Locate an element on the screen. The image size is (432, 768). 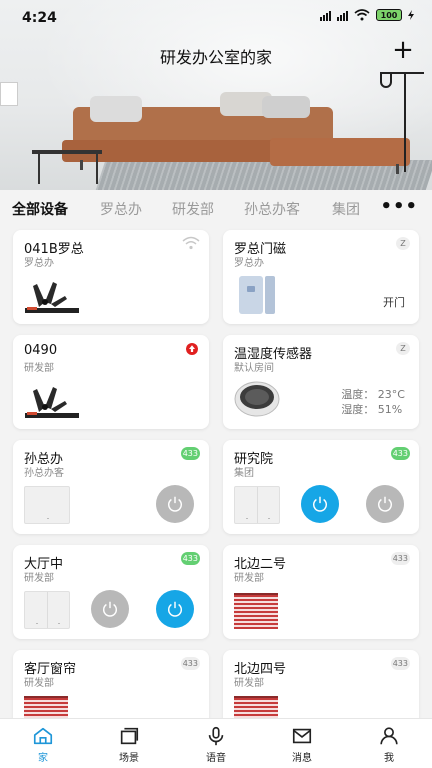
status-bar: 4:24 100 is located at coordinates (216, 17).